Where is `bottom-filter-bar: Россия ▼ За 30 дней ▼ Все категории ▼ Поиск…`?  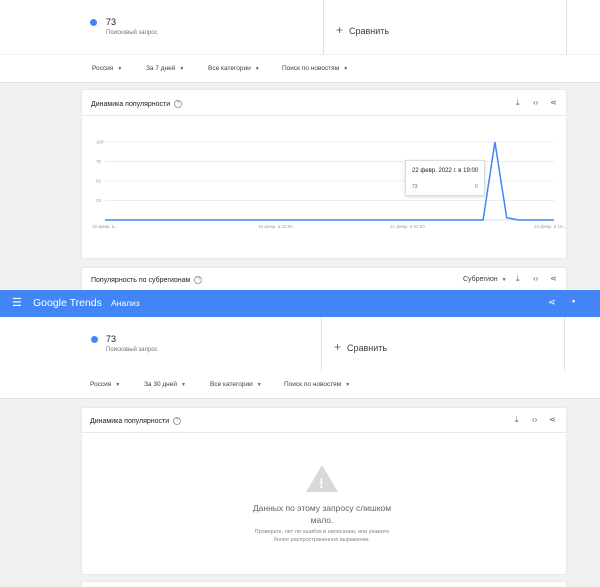
bottom-filter-bar: Россия ▼ За 30 дней ▼ Все категории ▼ Поиск… is located at coordinates (300, 385).